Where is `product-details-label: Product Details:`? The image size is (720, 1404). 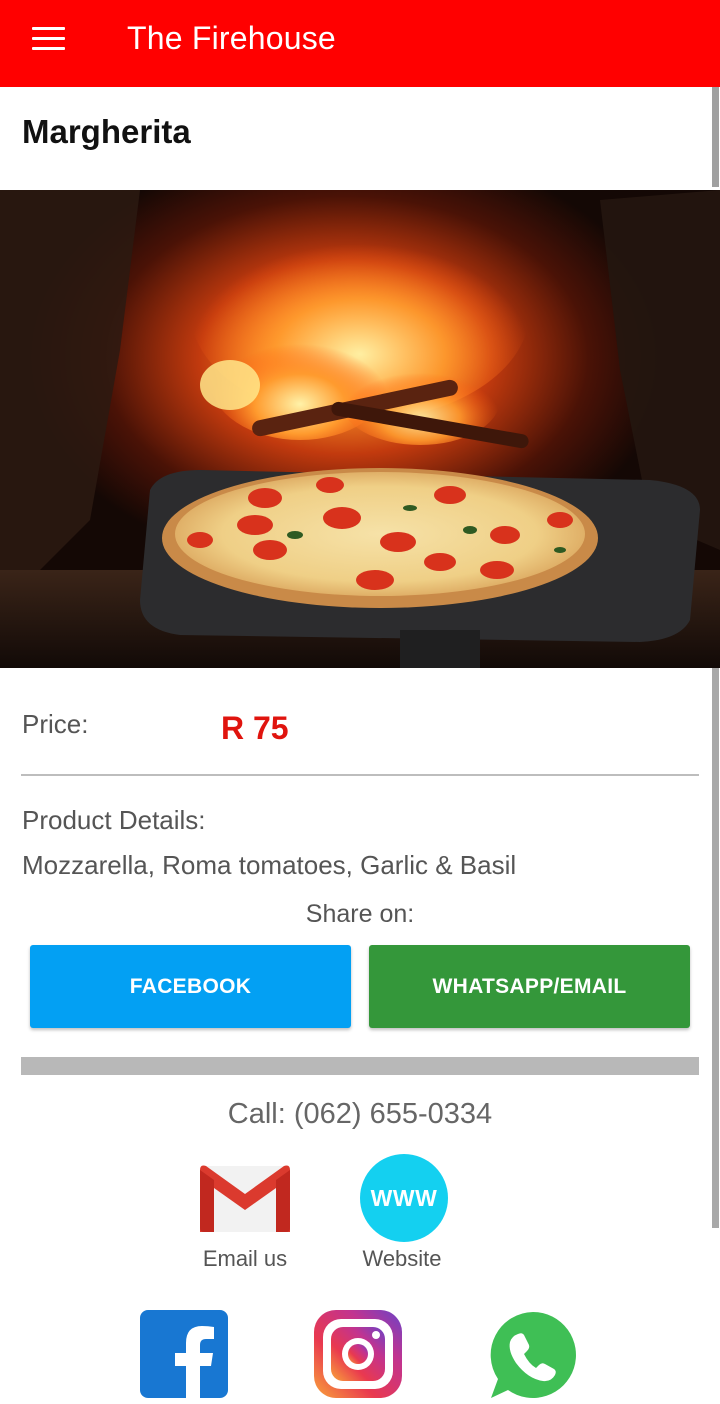 product-details-label: Product Details: is located at coordinates (114, 820).